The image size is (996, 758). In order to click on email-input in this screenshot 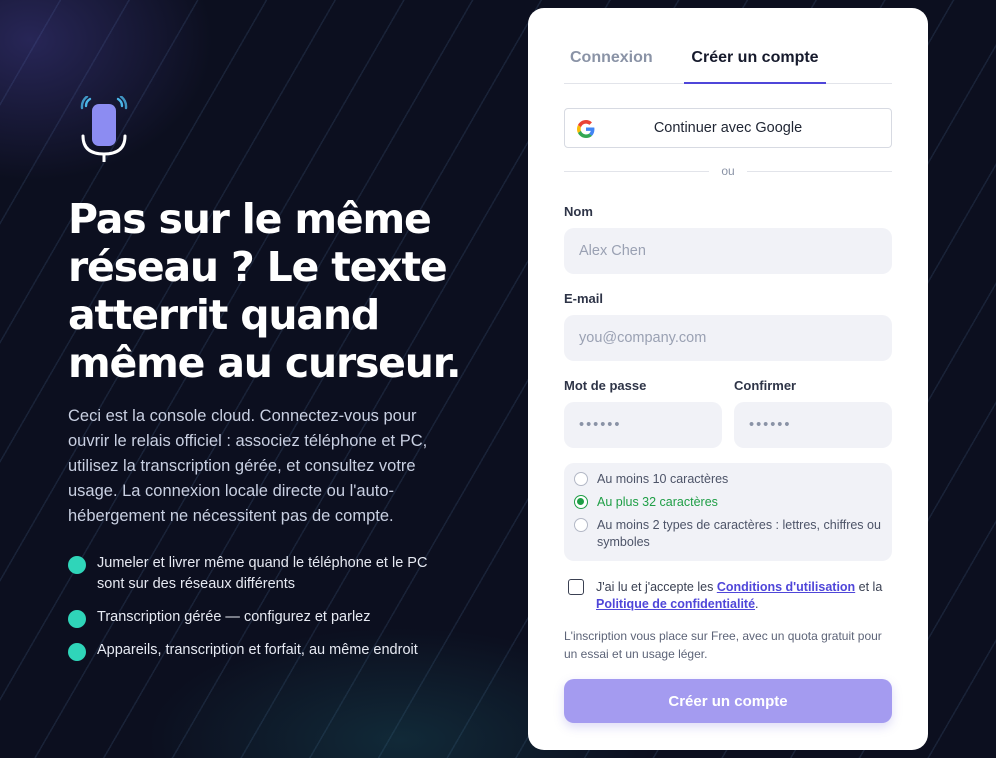, I will do `click(728, 338)`.